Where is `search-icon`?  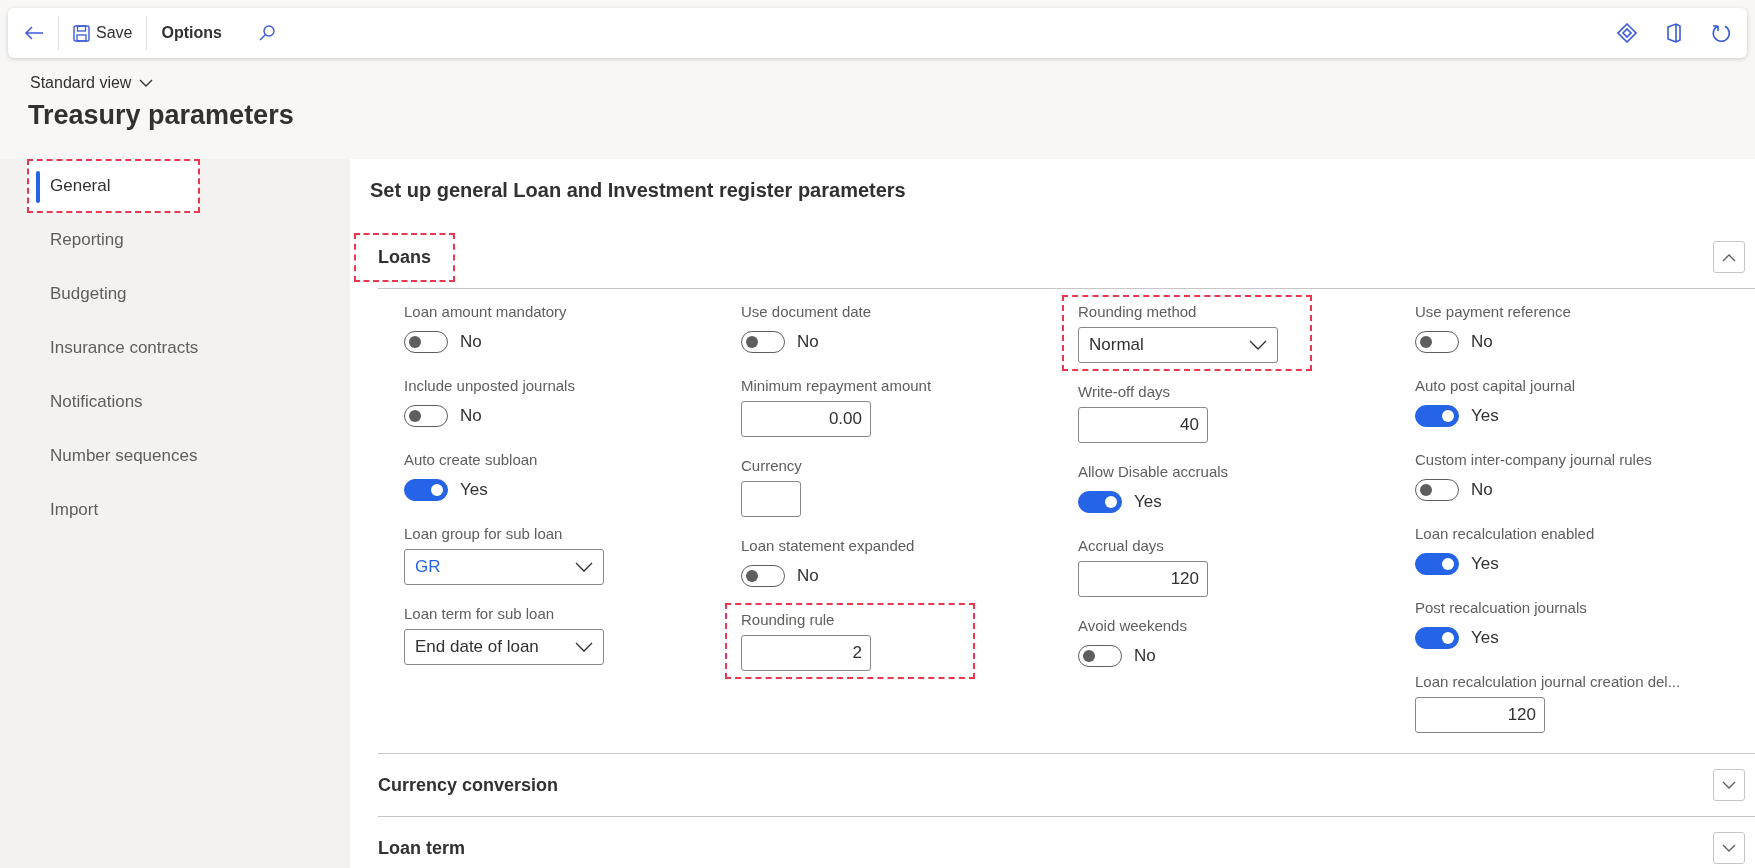 search-icon is located at coordinates (266, 33).